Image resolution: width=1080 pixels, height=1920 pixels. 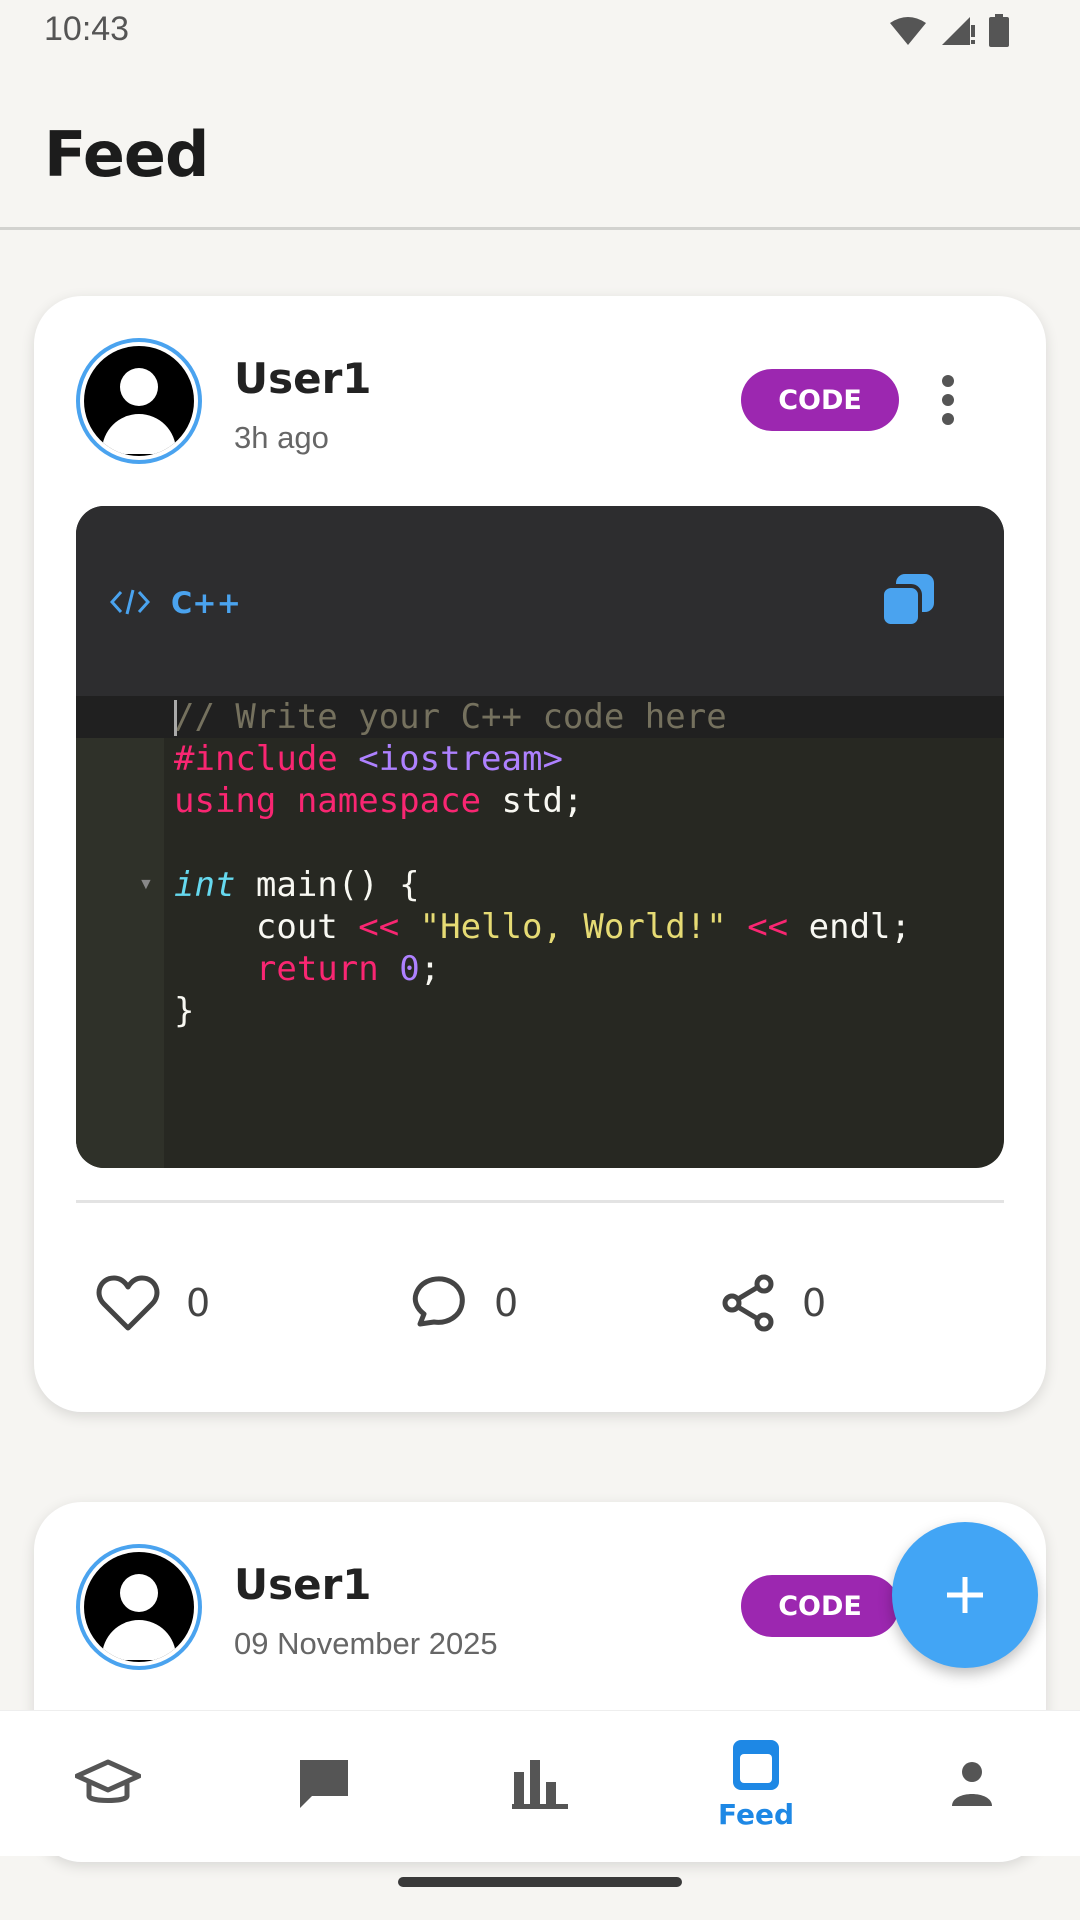 I want to click on status-time: 10:43, so click(x=87, y=29).